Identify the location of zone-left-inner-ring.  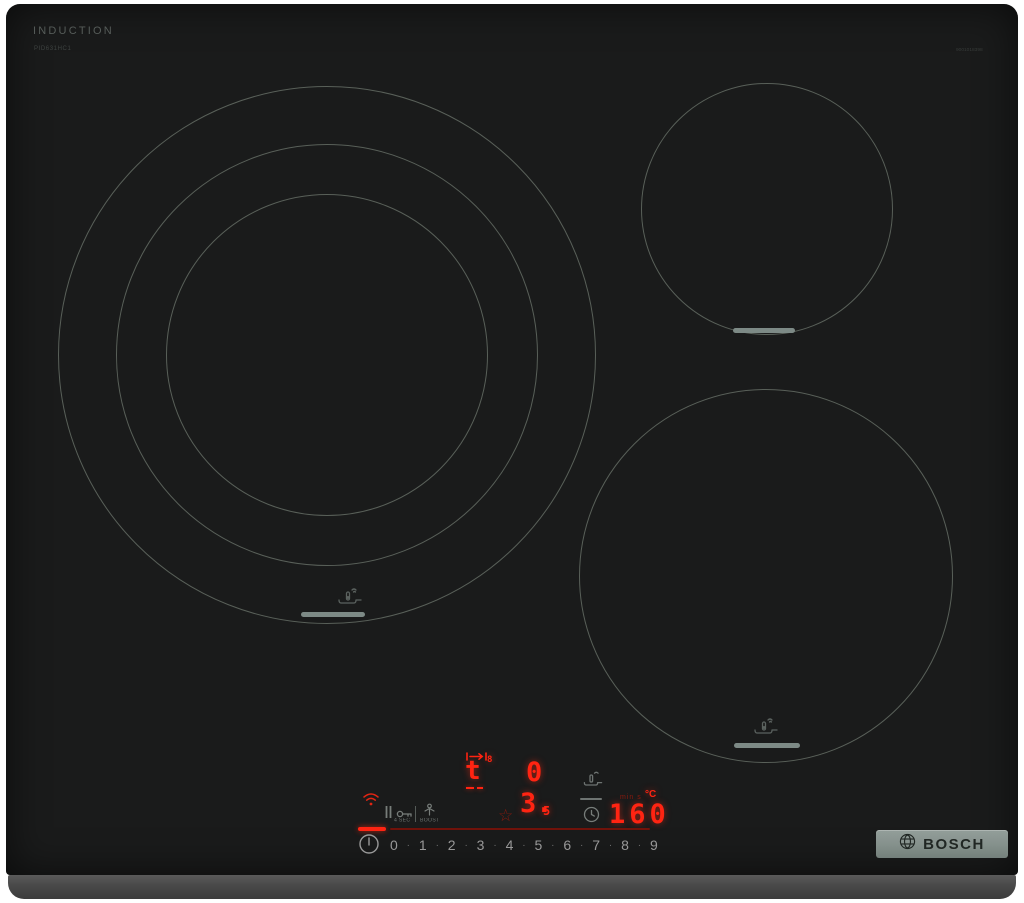
(327, 355).